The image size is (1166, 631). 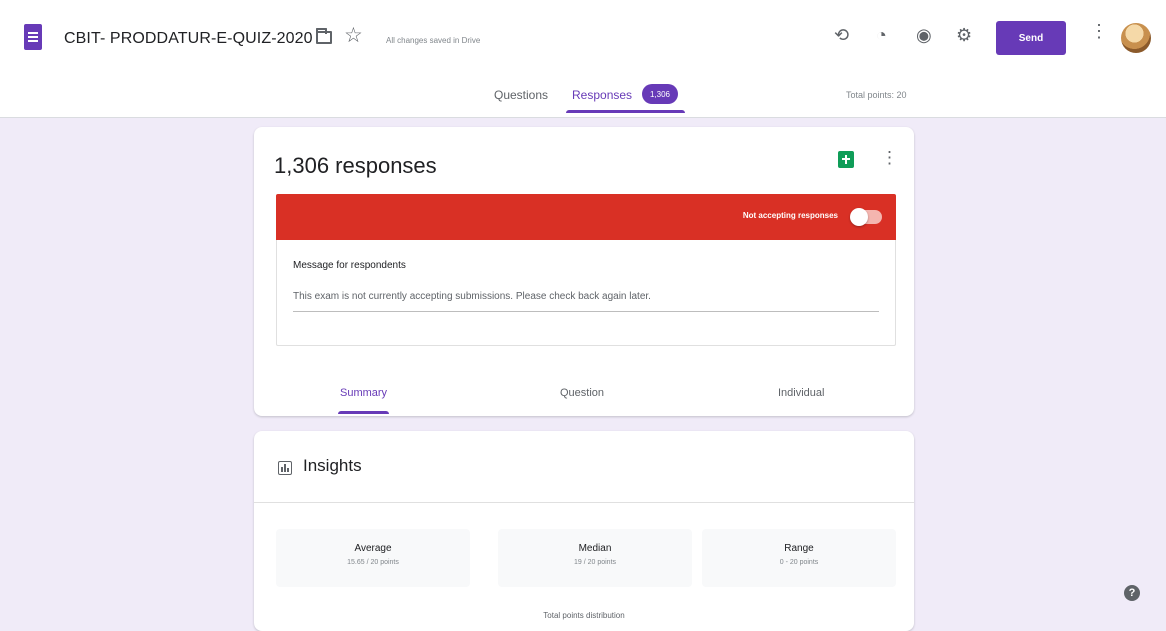 I want to click on stat-range: Range 0 - 20 points, so click(x=799, y=558).